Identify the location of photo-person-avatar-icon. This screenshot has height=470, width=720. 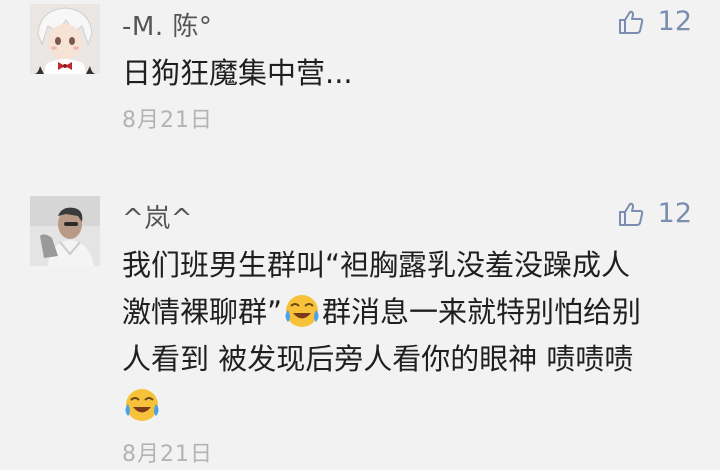
(65, 231).